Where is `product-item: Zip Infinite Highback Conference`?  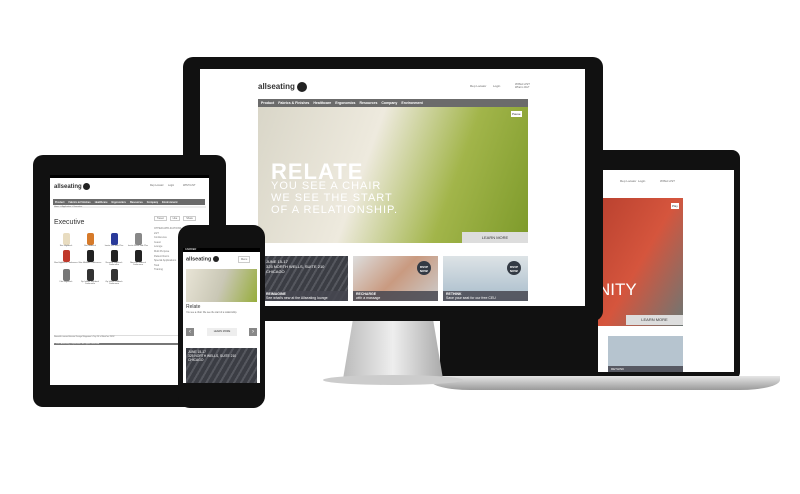 product-item: Zip Infinite Highback Conference is located at coordinates (90, 277).